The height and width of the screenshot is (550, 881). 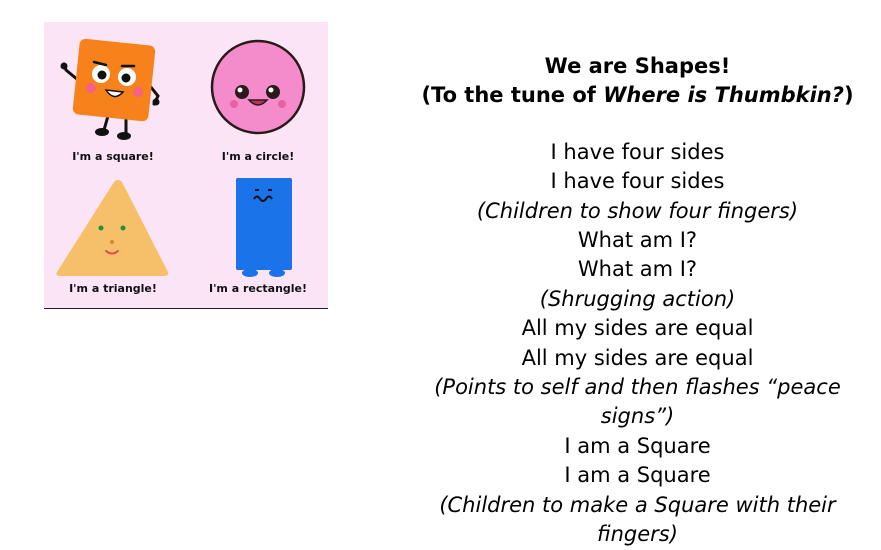 What do you see at coordinates (637, 298) in the screenshot?
I see `song-action-line: (Shrugging action)` at bounding box center [637, 298].